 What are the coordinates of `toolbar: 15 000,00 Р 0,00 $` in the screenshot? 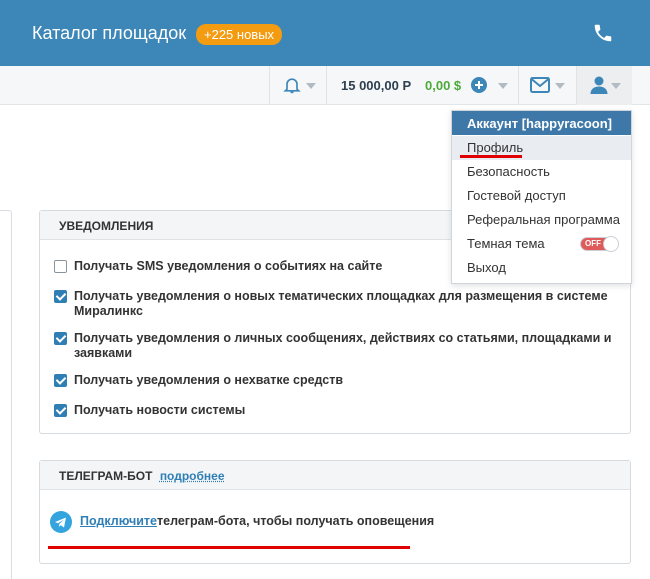 It's located at (325, 85).